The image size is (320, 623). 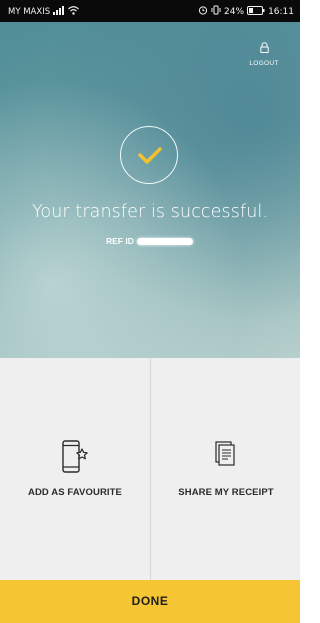 I want to click on status-bar: MY MAXIS 24% 16:11, so click(x=150, y=11).